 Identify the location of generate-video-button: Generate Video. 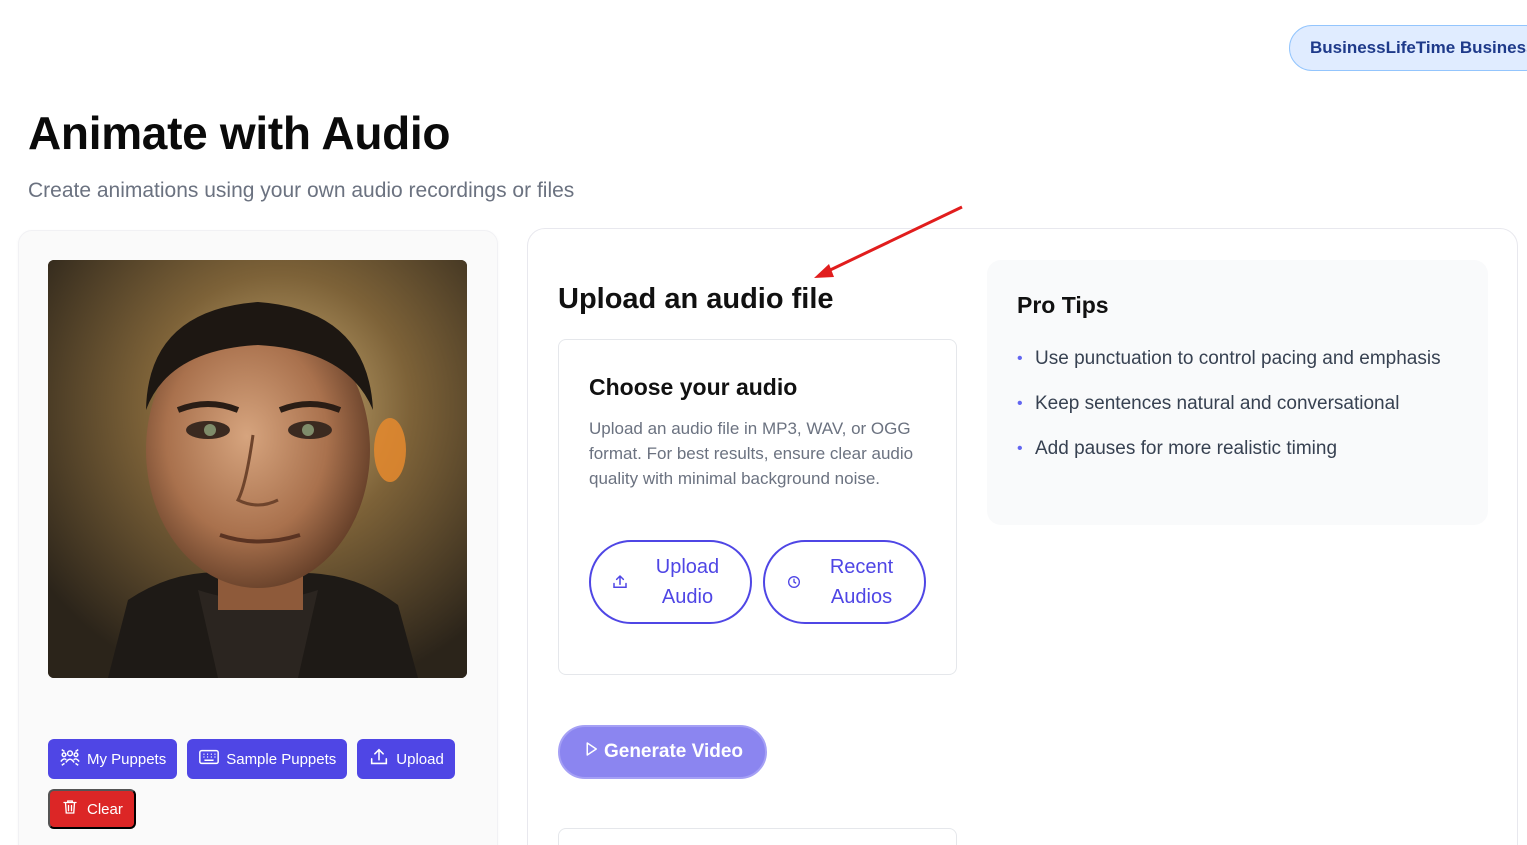
(662, 752).